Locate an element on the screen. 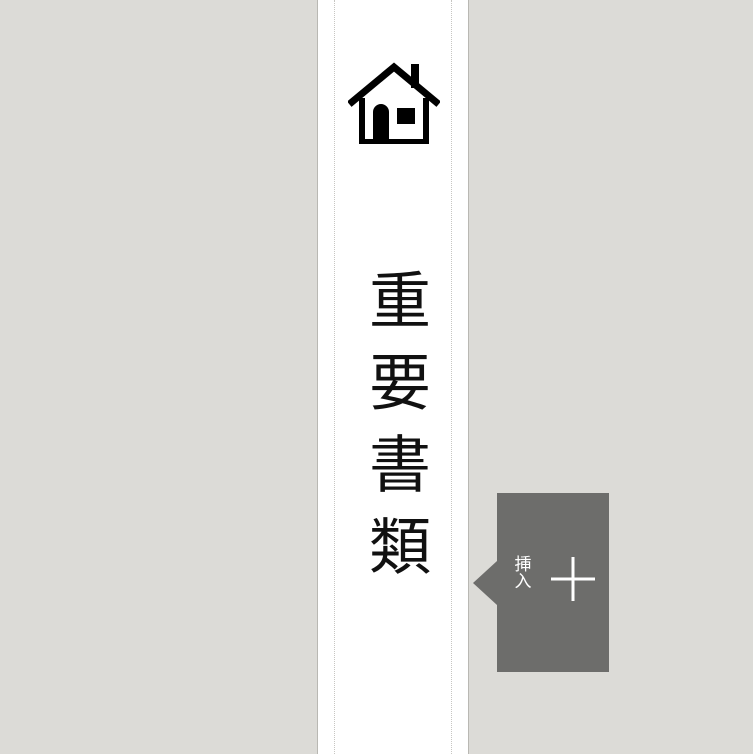  plus-icon is located at coordinates (573, 579).